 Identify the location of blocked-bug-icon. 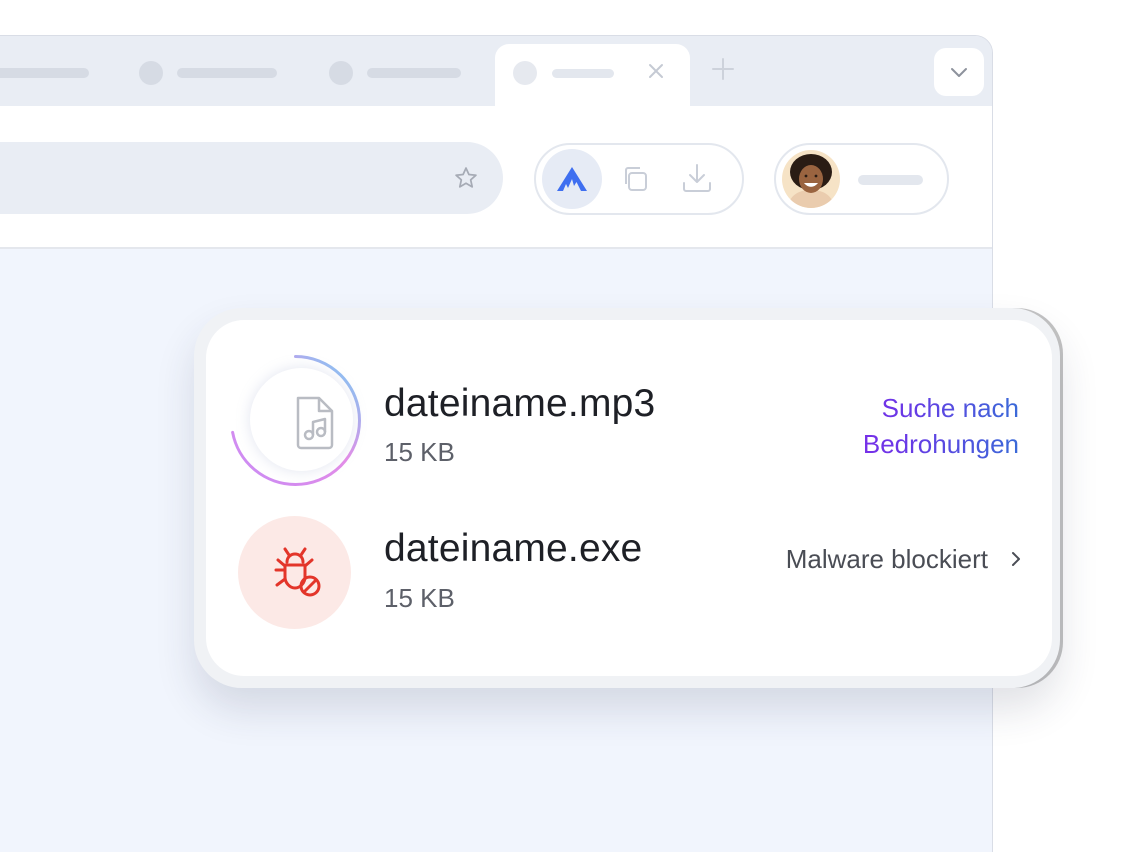
(297, 571).